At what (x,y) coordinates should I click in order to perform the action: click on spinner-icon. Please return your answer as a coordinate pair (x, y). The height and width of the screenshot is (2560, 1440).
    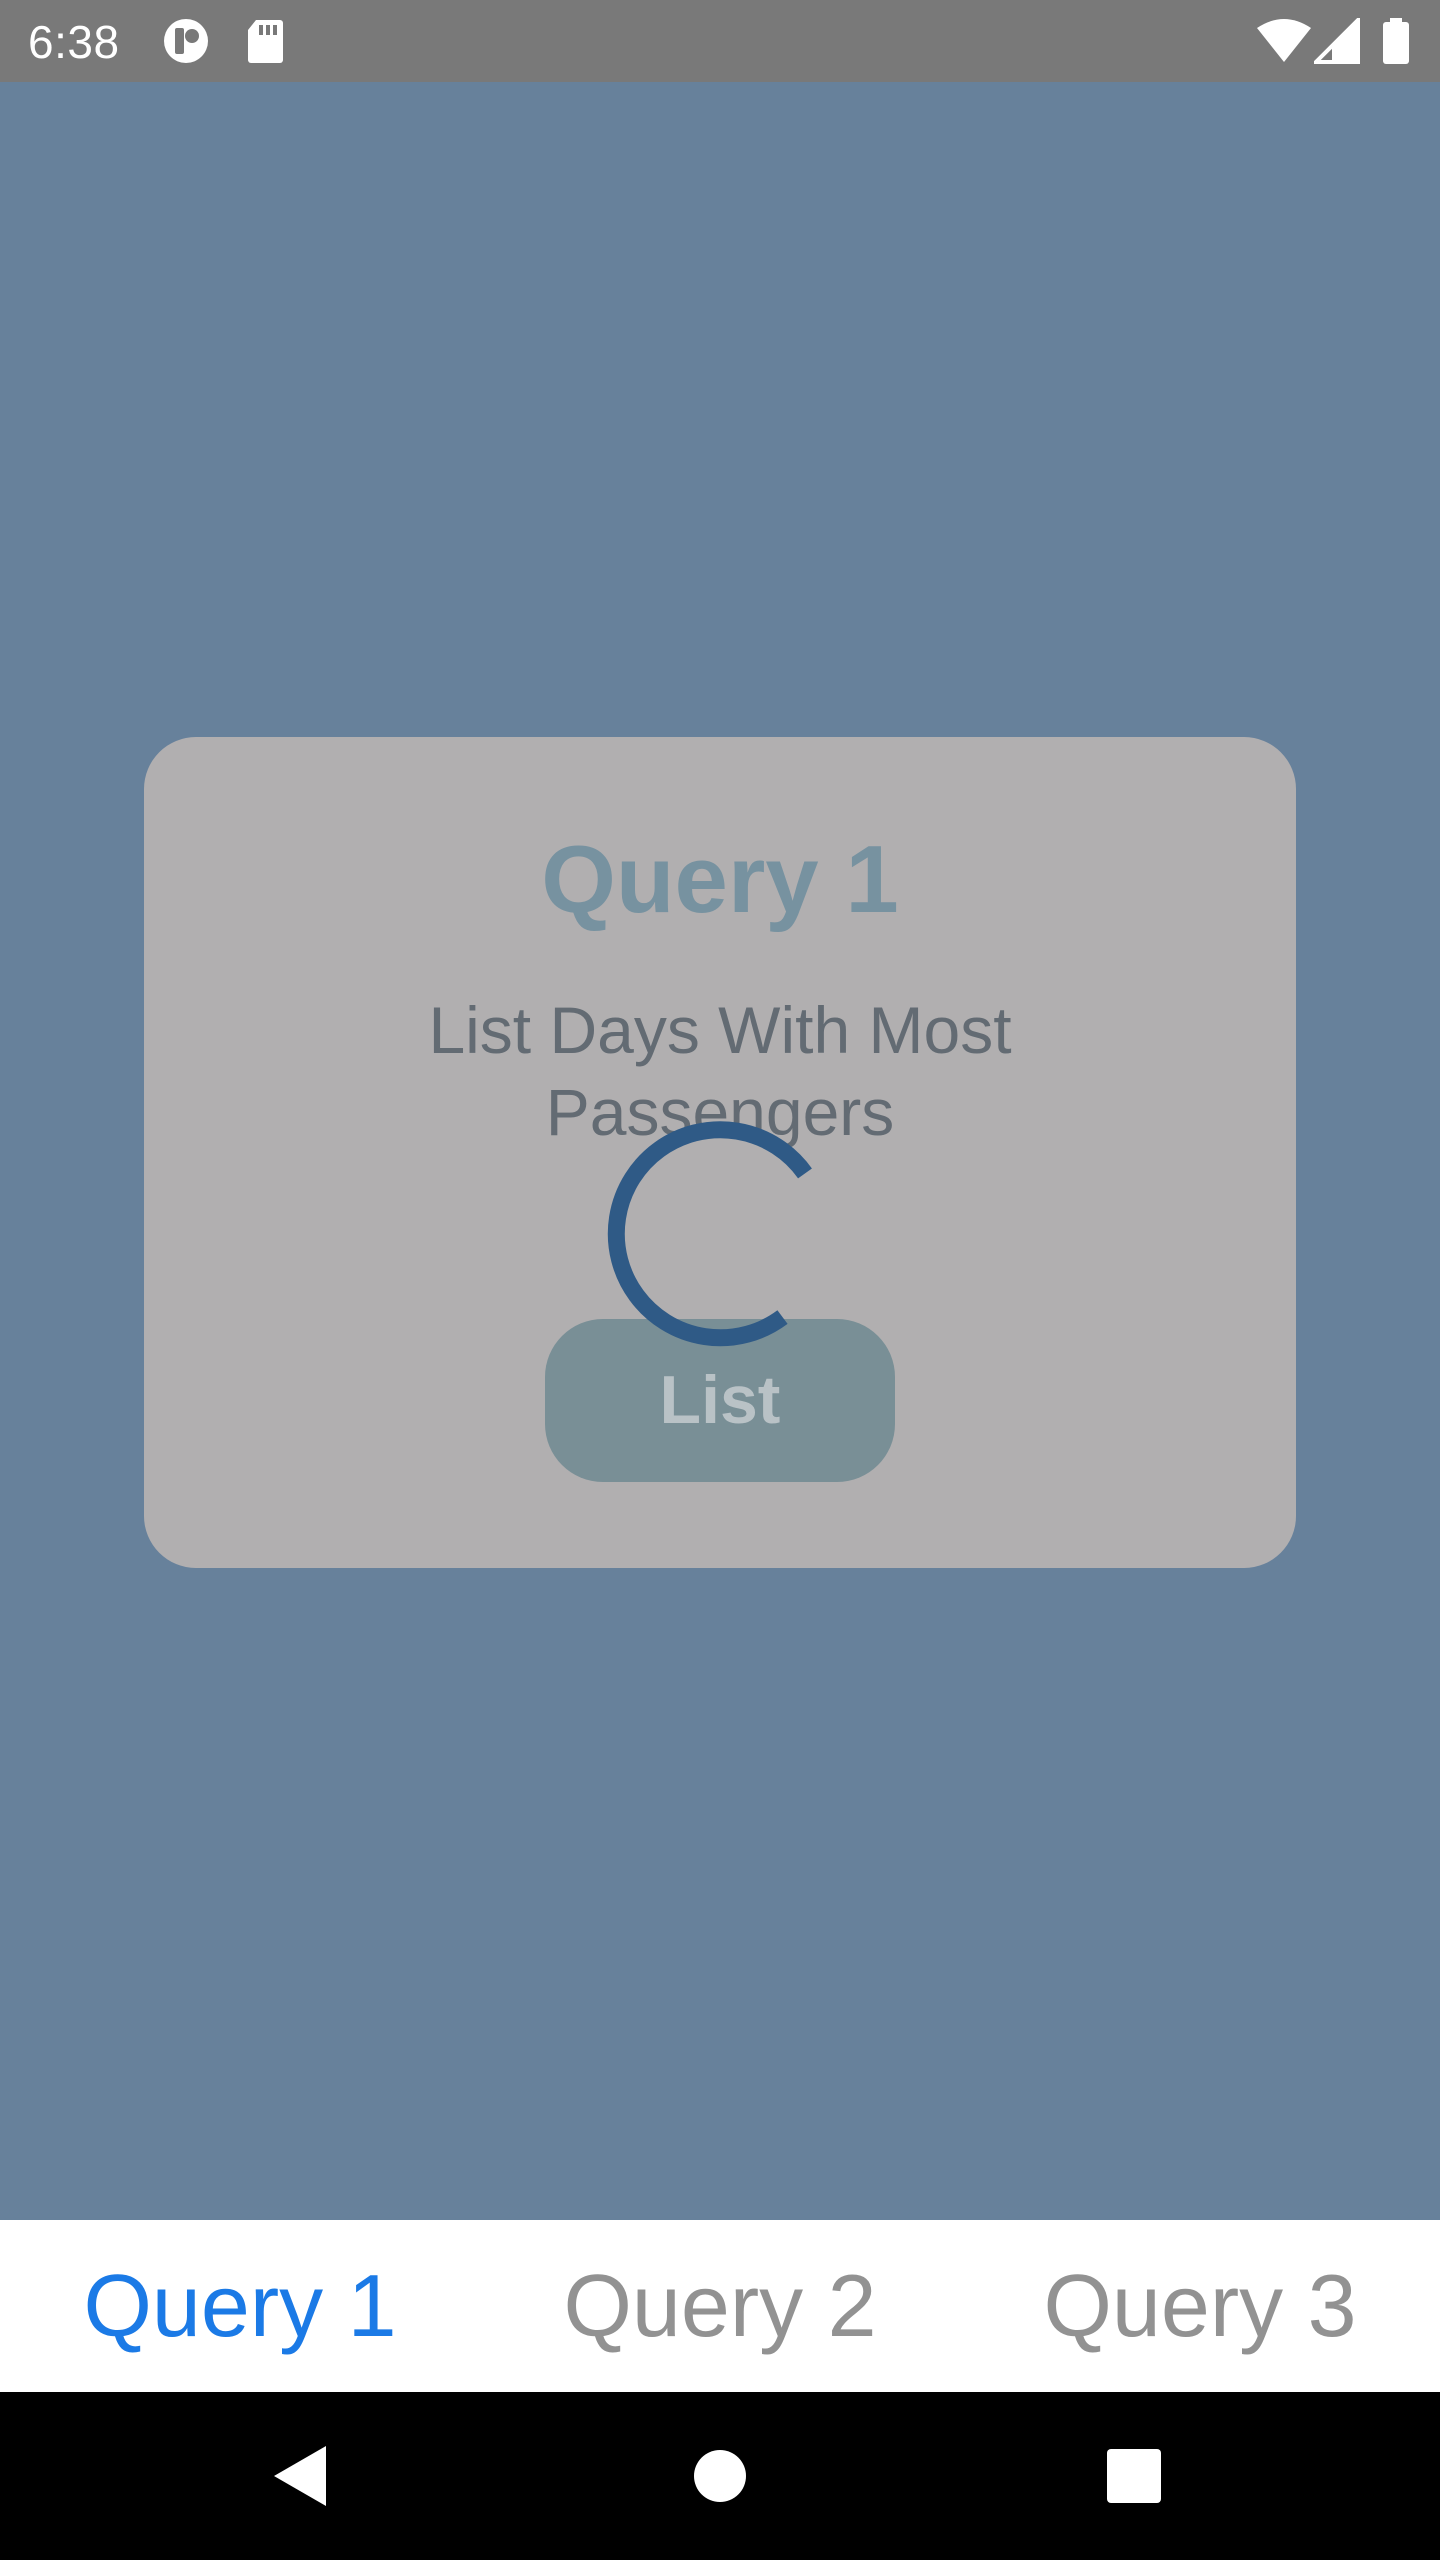
    Looking at the image, I should click on (720, 1234).